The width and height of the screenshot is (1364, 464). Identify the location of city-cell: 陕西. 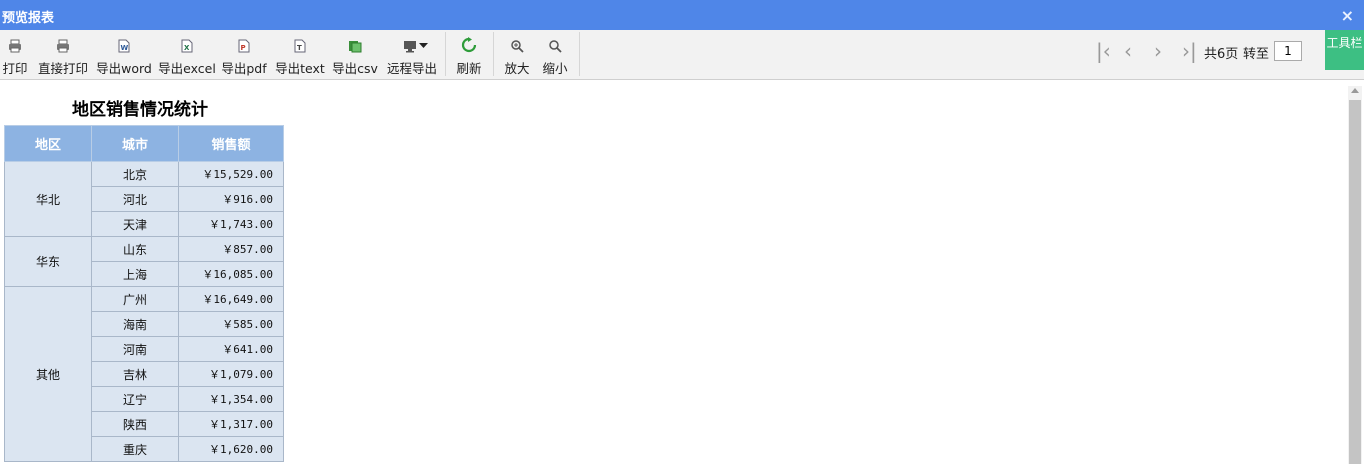
(135, 424).